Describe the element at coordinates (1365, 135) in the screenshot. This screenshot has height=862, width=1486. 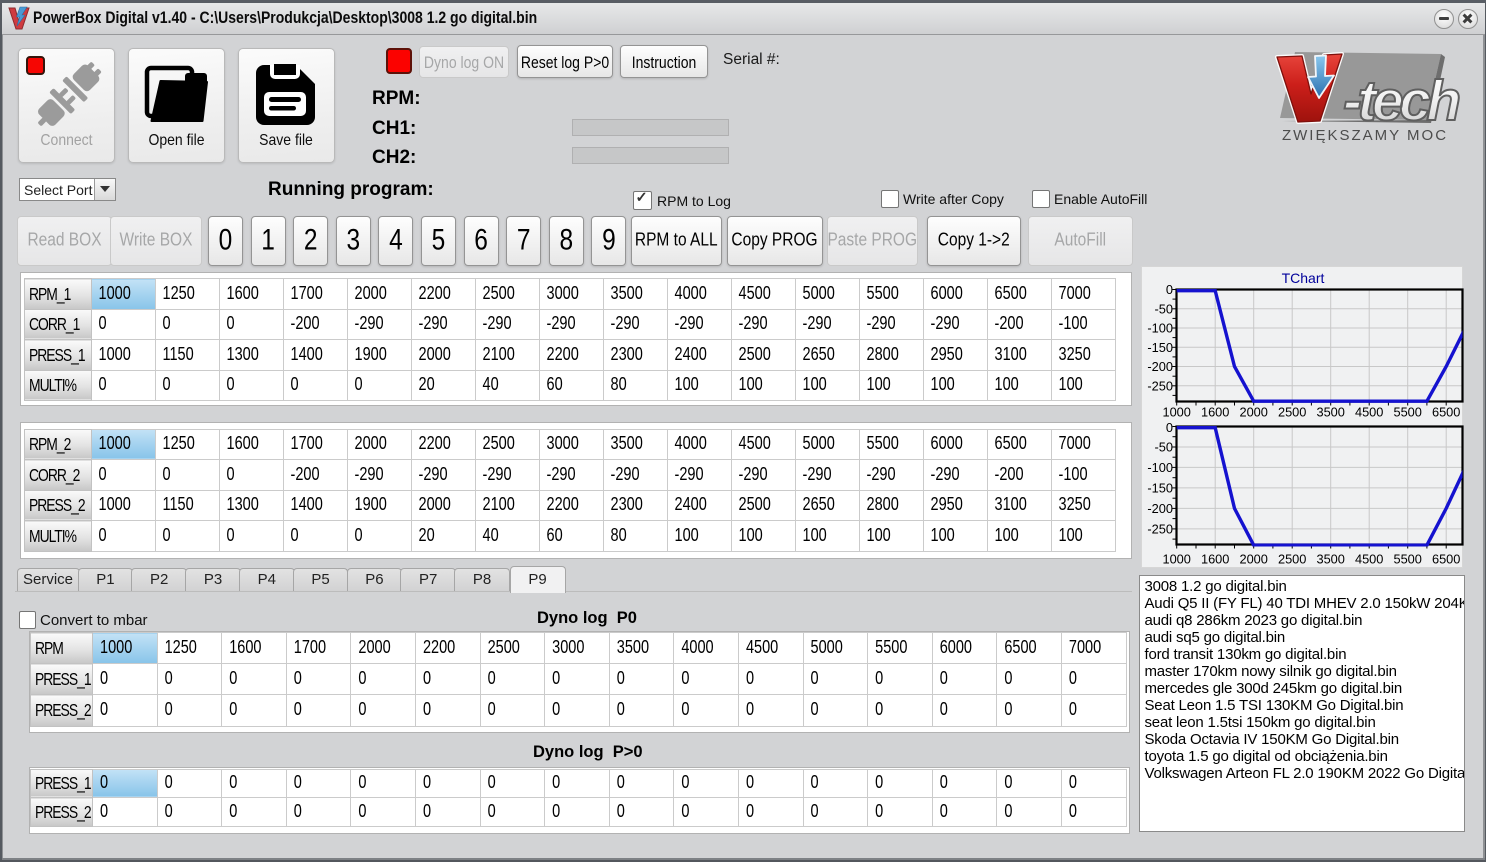
I see `svg-text: ZWIĘKSZAMY MOC` at that location.